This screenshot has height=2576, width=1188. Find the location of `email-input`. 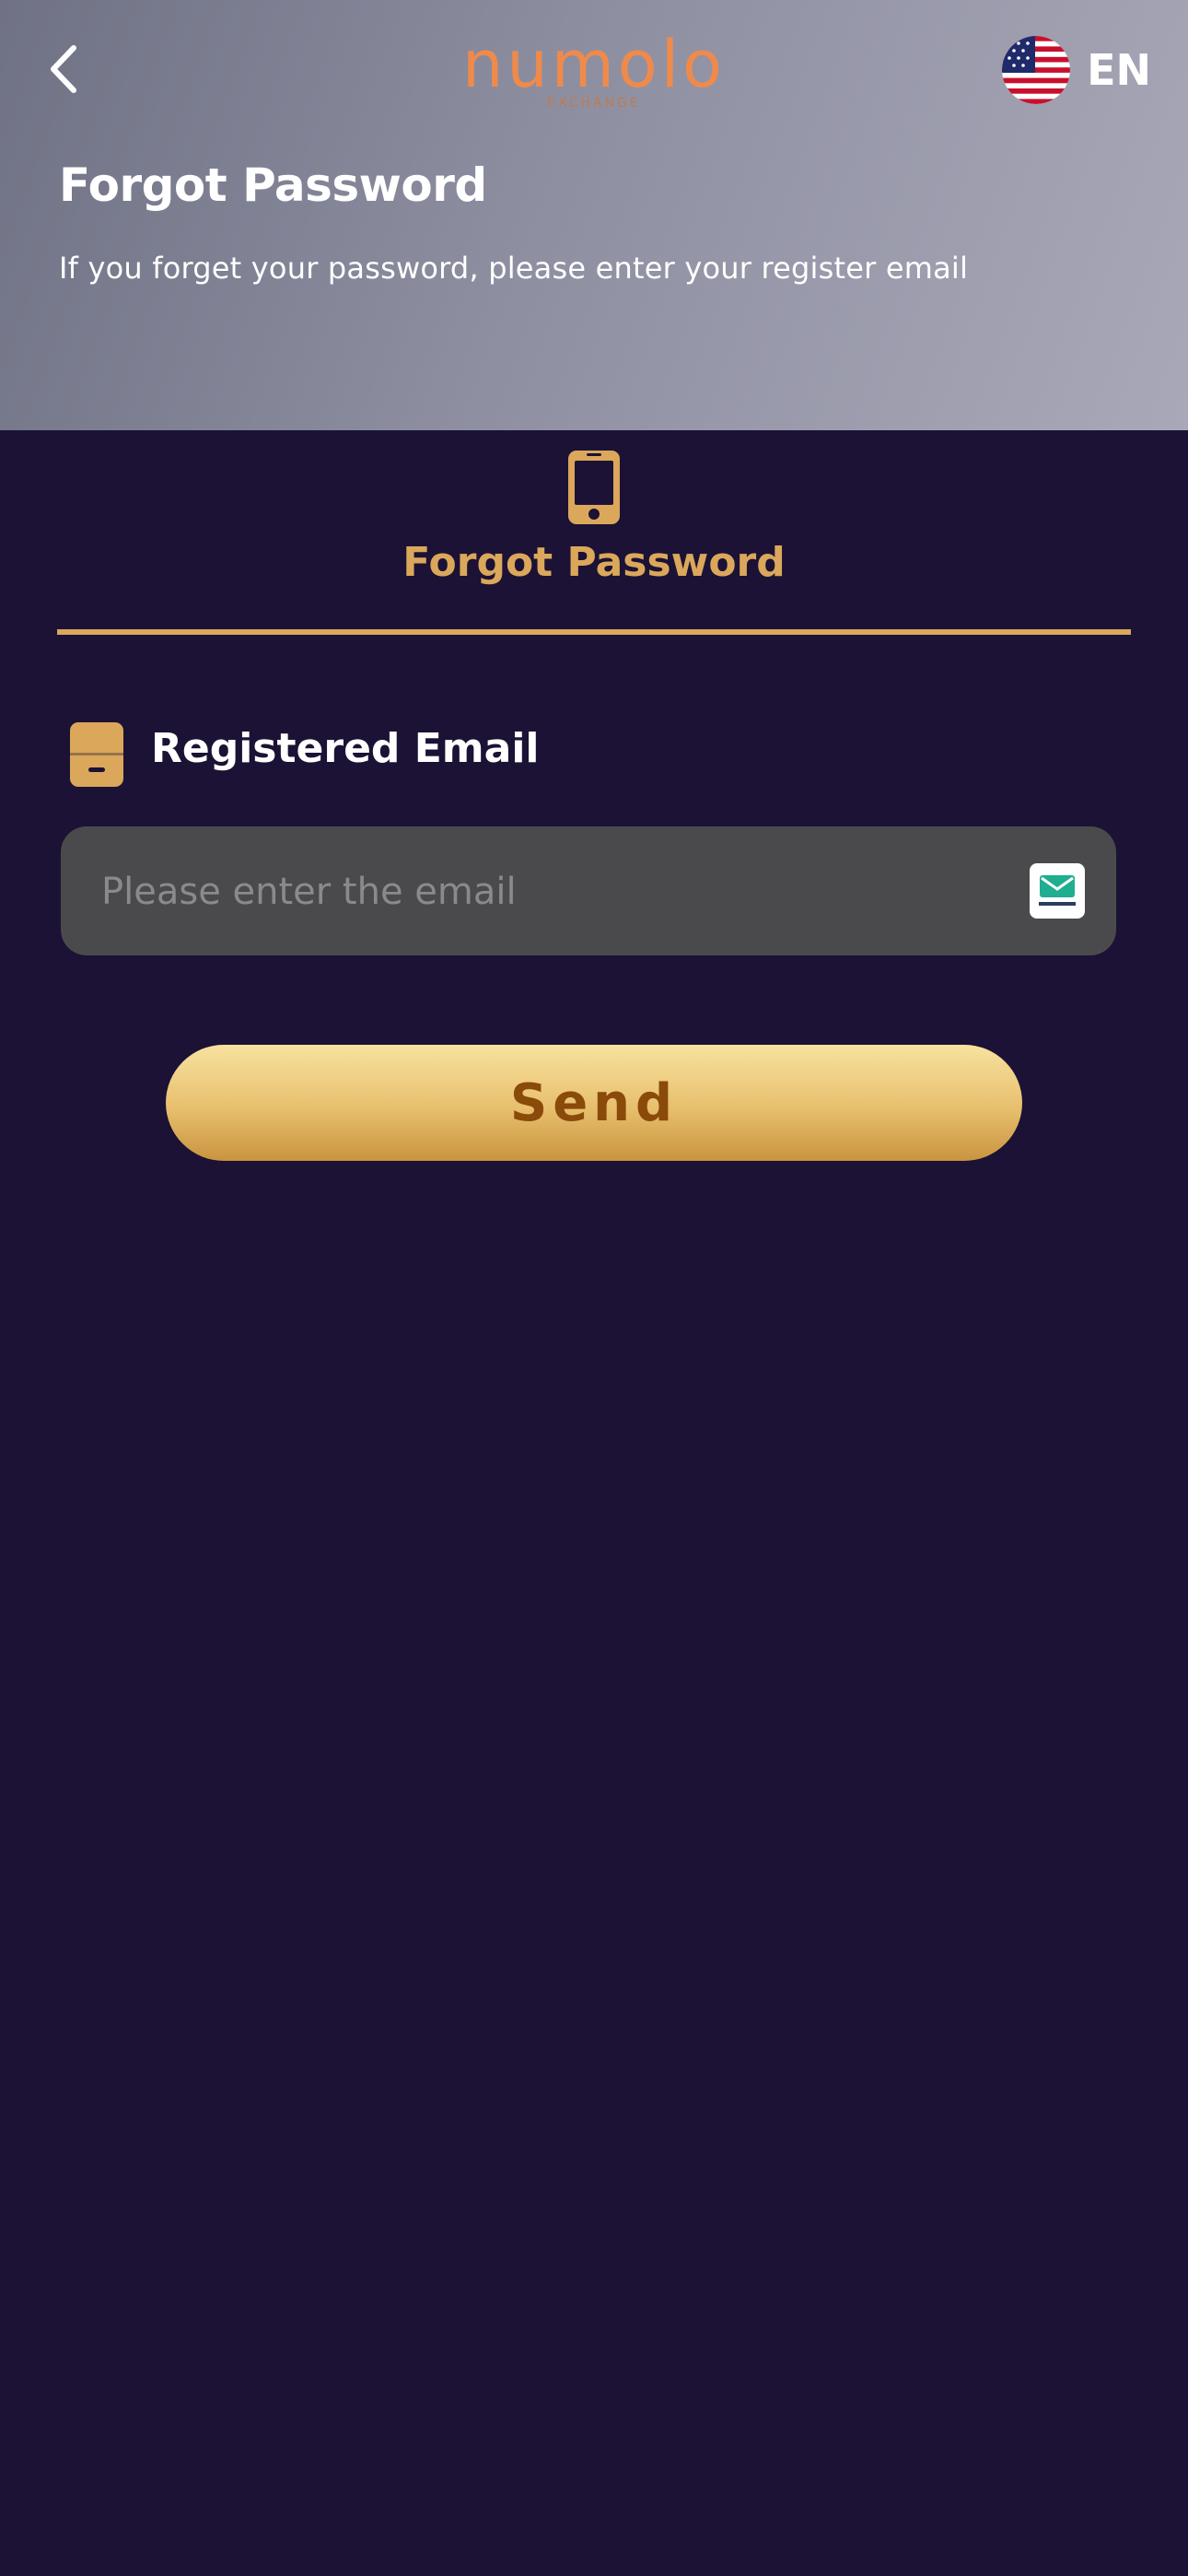

email-input is located at coordinates (561, 891).